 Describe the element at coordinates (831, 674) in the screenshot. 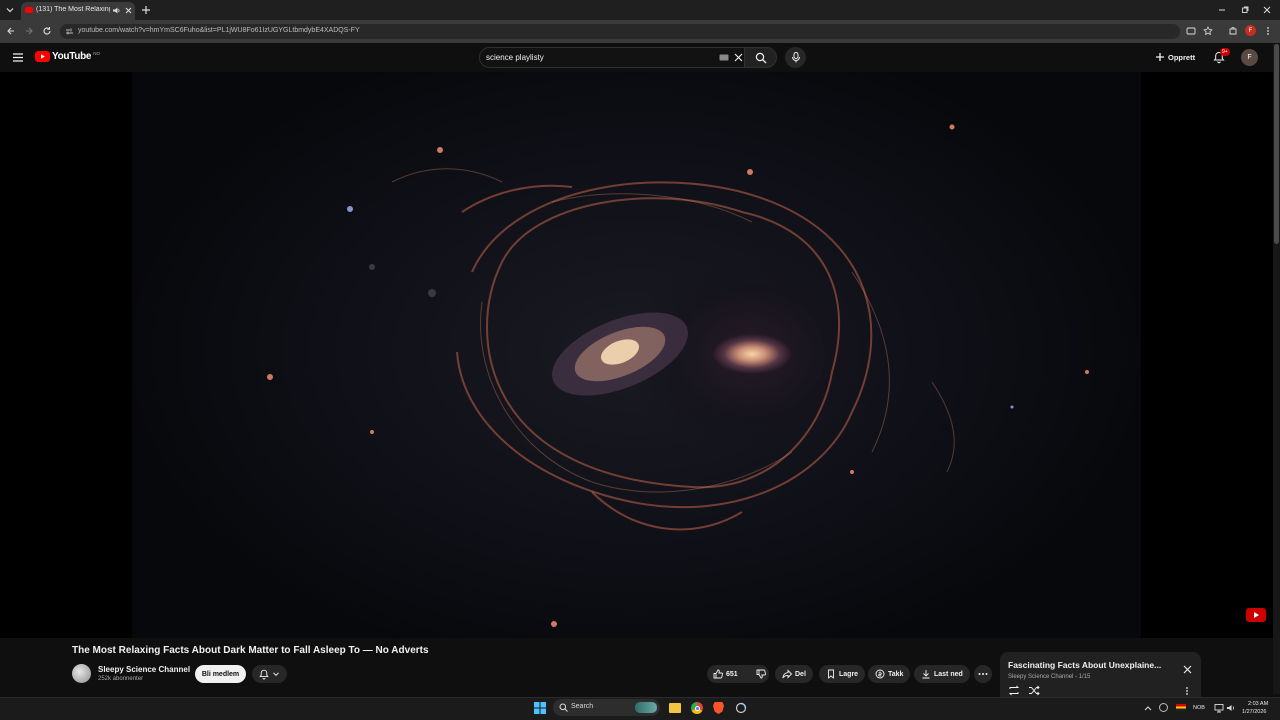

I see `bookmark-icon` at that location.